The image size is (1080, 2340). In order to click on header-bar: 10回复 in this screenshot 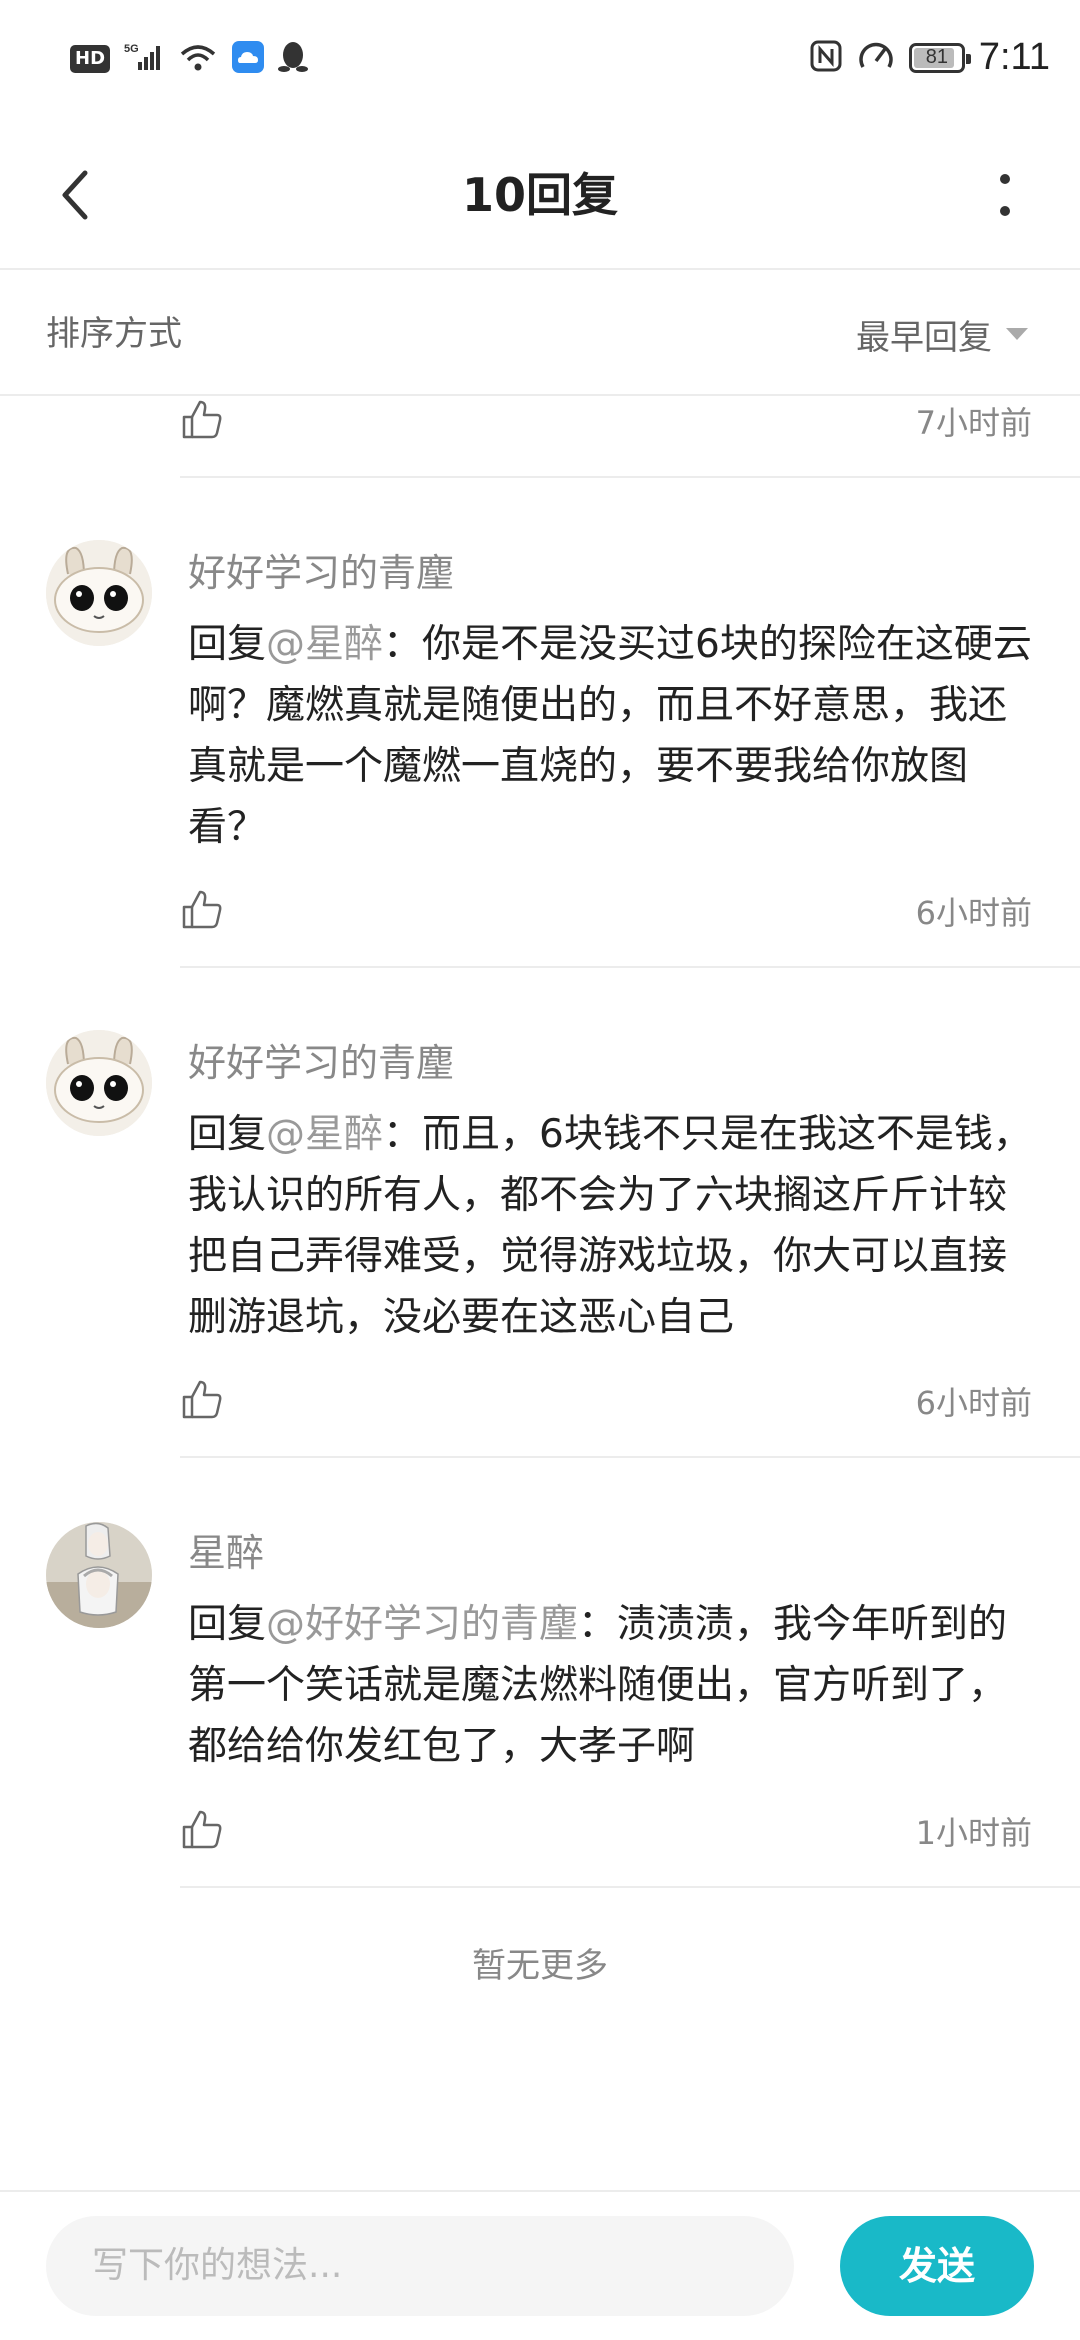, I will do `click(540, 195)`.